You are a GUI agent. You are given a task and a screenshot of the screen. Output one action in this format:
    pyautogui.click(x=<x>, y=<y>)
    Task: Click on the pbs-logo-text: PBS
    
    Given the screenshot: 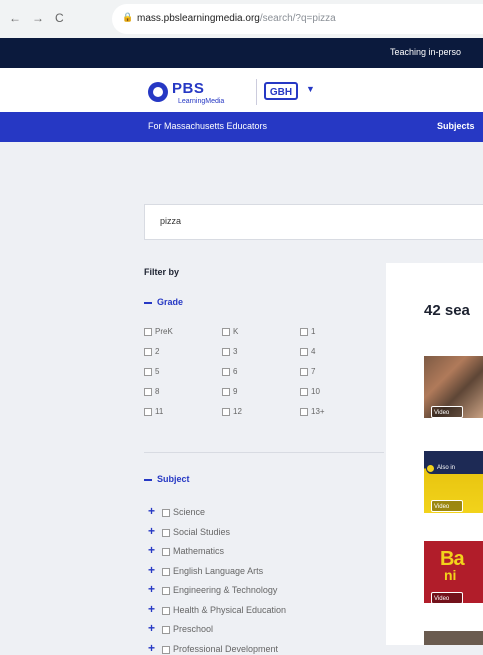 What is the action you would take?
    pyautogui.click(x=188, y=88)
    